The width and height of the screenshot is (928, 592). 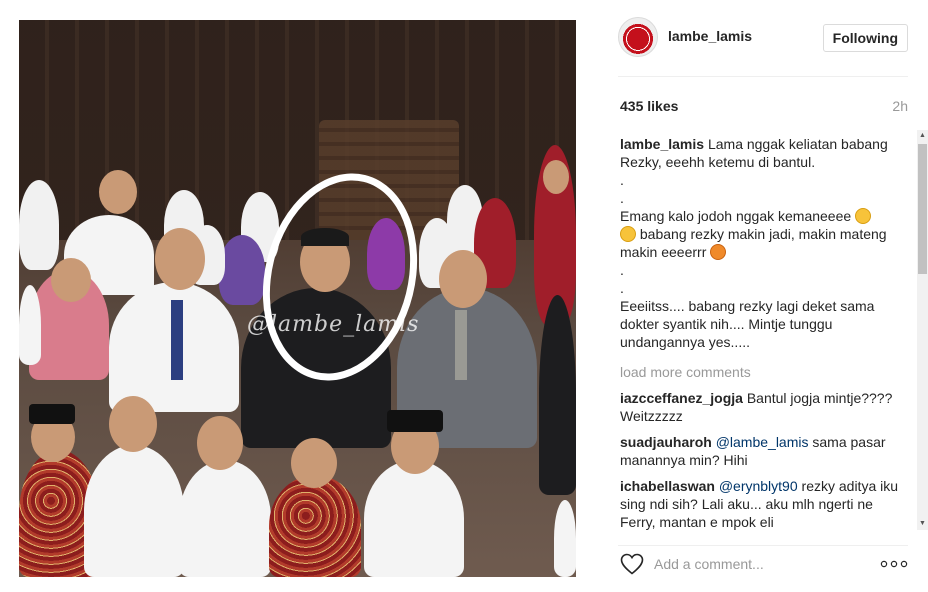 I want to click on header-divider, so click(x=763, y=76).